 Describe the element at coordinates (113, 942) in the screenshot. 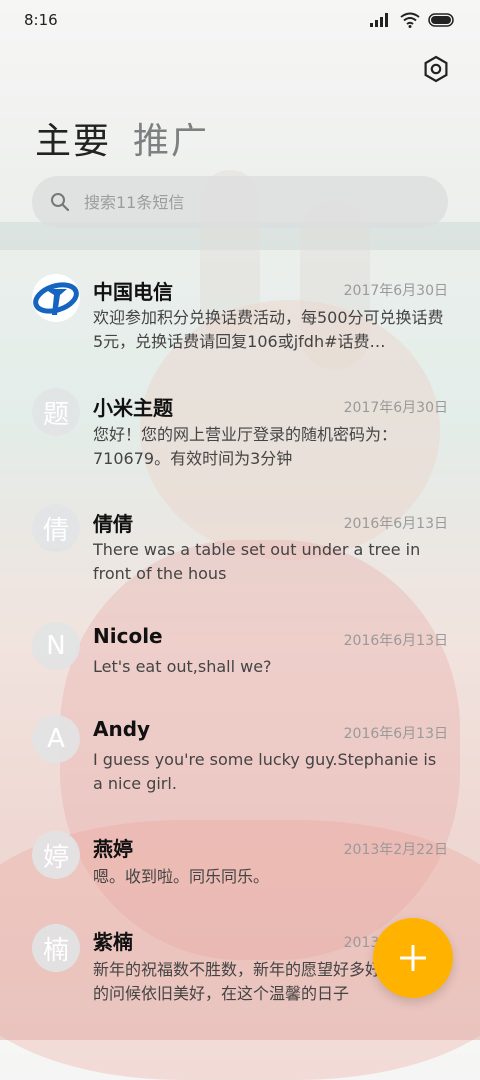

I see `contact-name: 紫楠` at that location.